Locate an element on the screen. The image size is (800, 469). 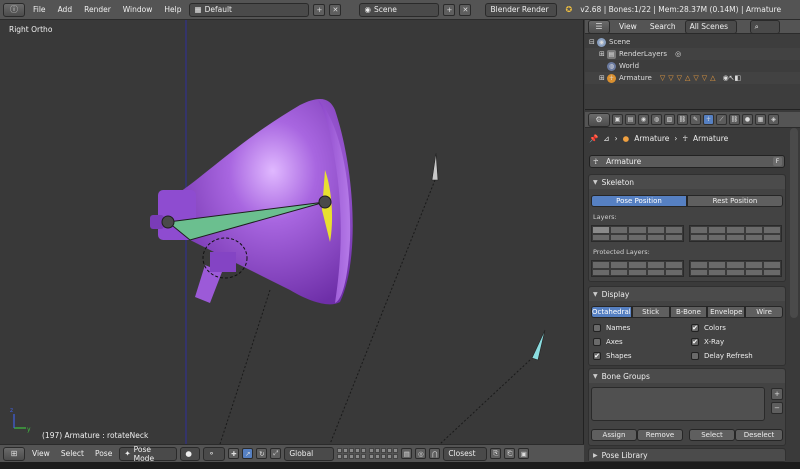
menu-window: Window is located at coordinates (138, 9).